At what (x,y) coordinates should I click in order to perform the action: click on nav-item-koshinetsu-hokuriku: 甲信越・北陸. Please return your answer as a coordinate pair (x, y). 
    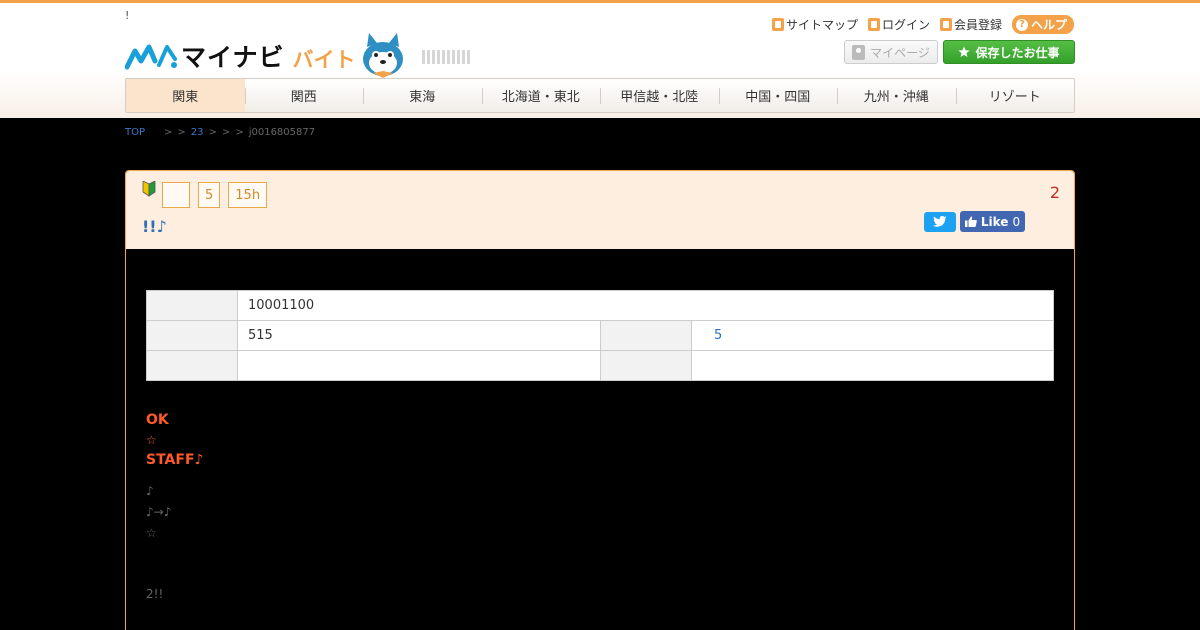
    Looking at the image, I should click on (659, 95).